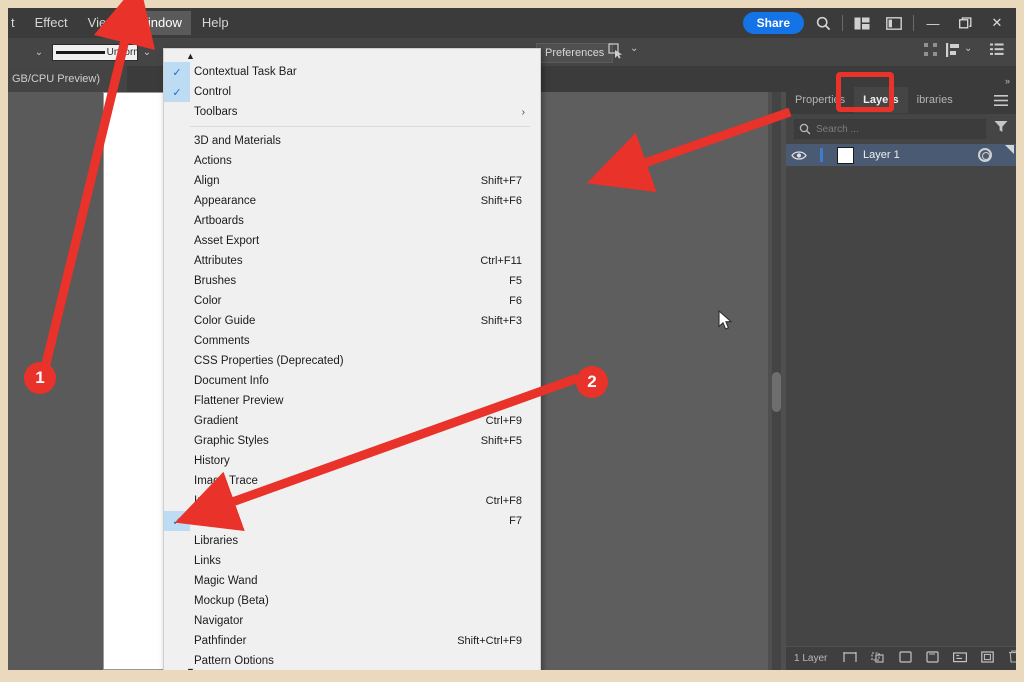  What do you see at coordinates (352, 241) in the screenshot?
I see `menu-item-asset-export: Asset Export` at bounding box center [352, 241].